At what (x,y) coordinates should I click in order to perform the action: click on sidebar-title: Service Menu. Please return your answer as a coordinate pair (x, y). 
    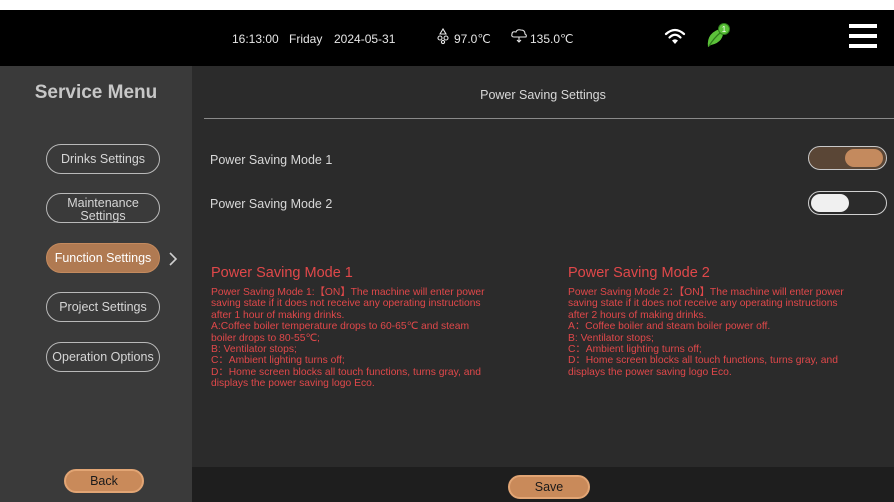
    Looking at the image, I should click on (96, 92).